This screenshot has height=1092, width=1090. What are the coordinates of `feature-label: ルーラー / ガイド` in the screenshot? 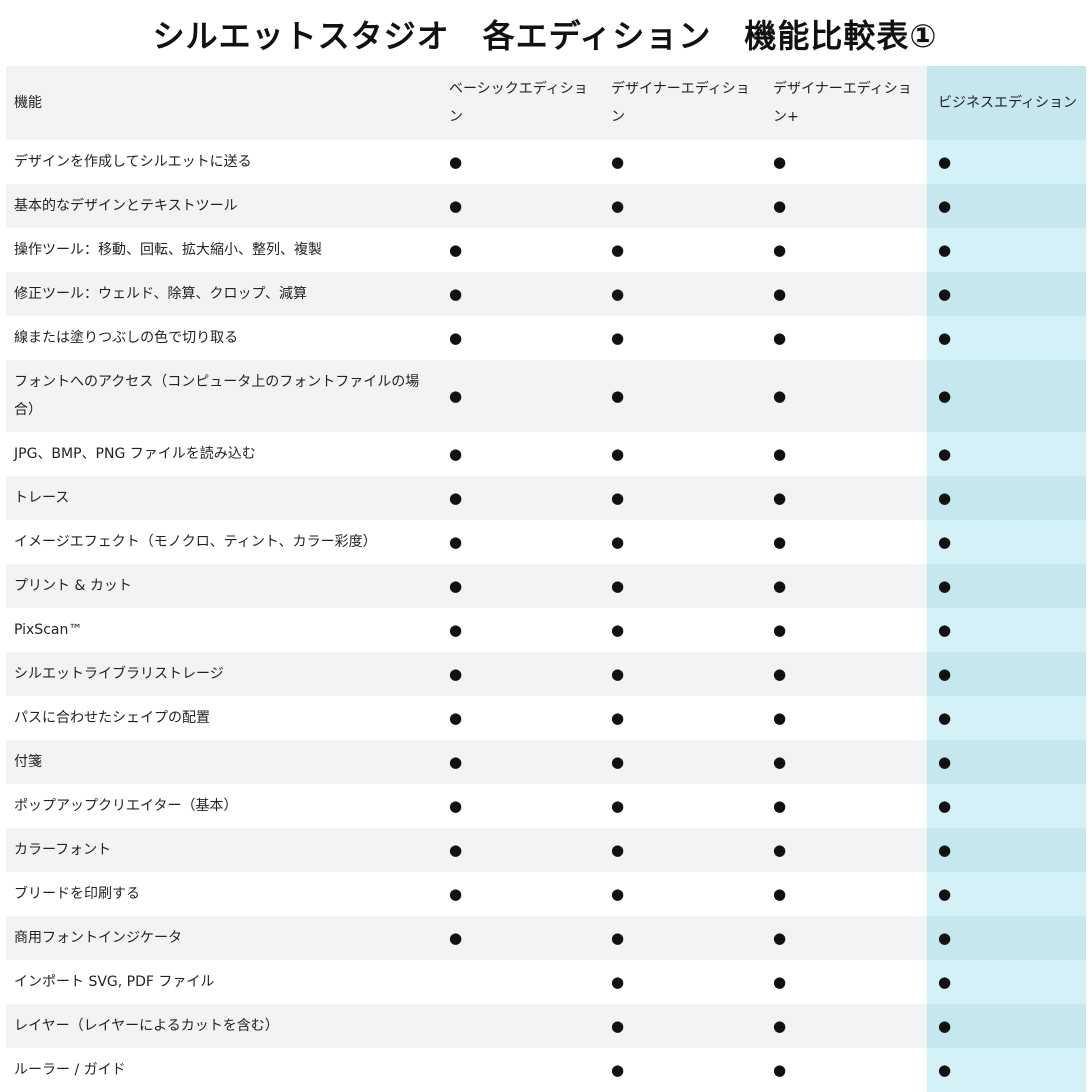 It's located at (70, 1070).